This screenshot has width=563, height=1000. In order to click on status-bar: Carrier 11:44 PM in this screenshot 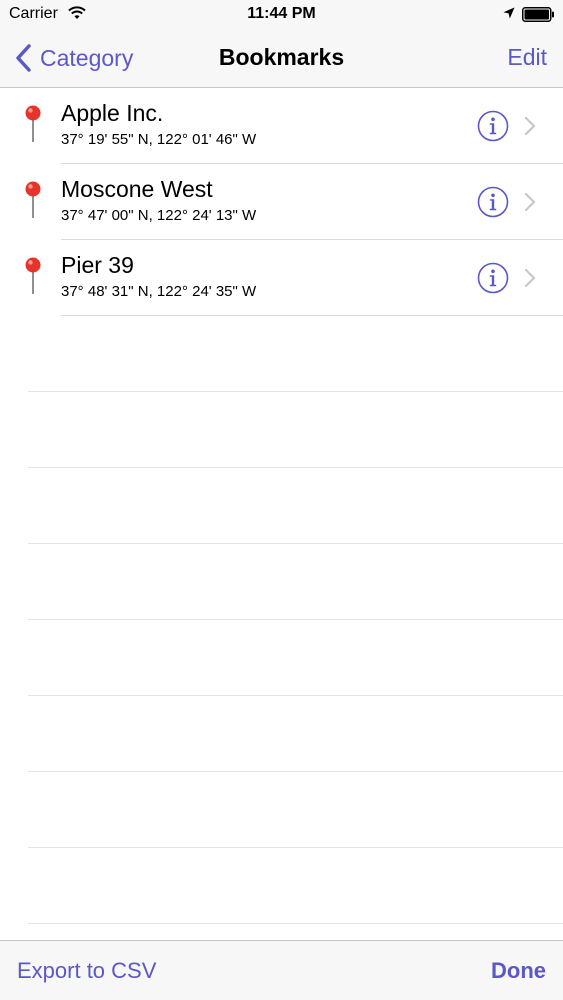, I will do `click(281, 15)`.